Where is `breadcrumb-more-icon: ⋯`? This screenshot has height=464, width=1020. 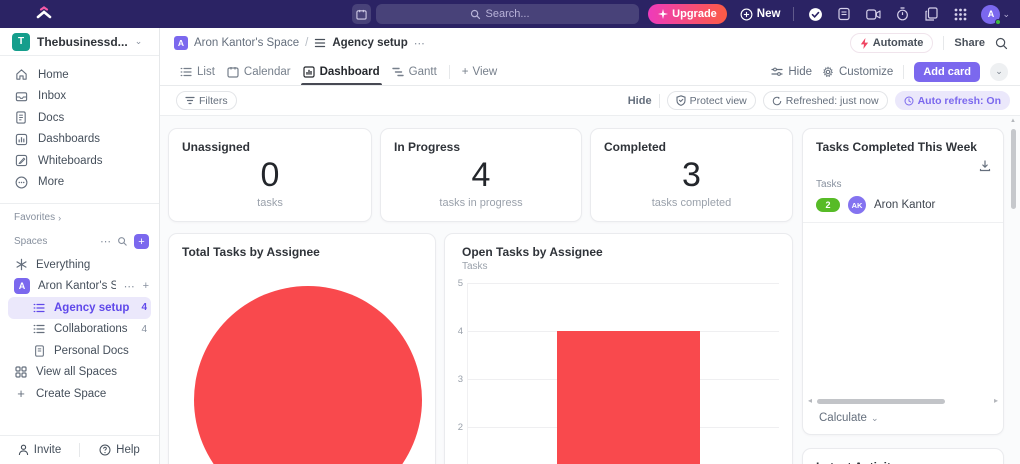 breadcrumb-more-icon: ⋯ is located at coordinates (419, 43).